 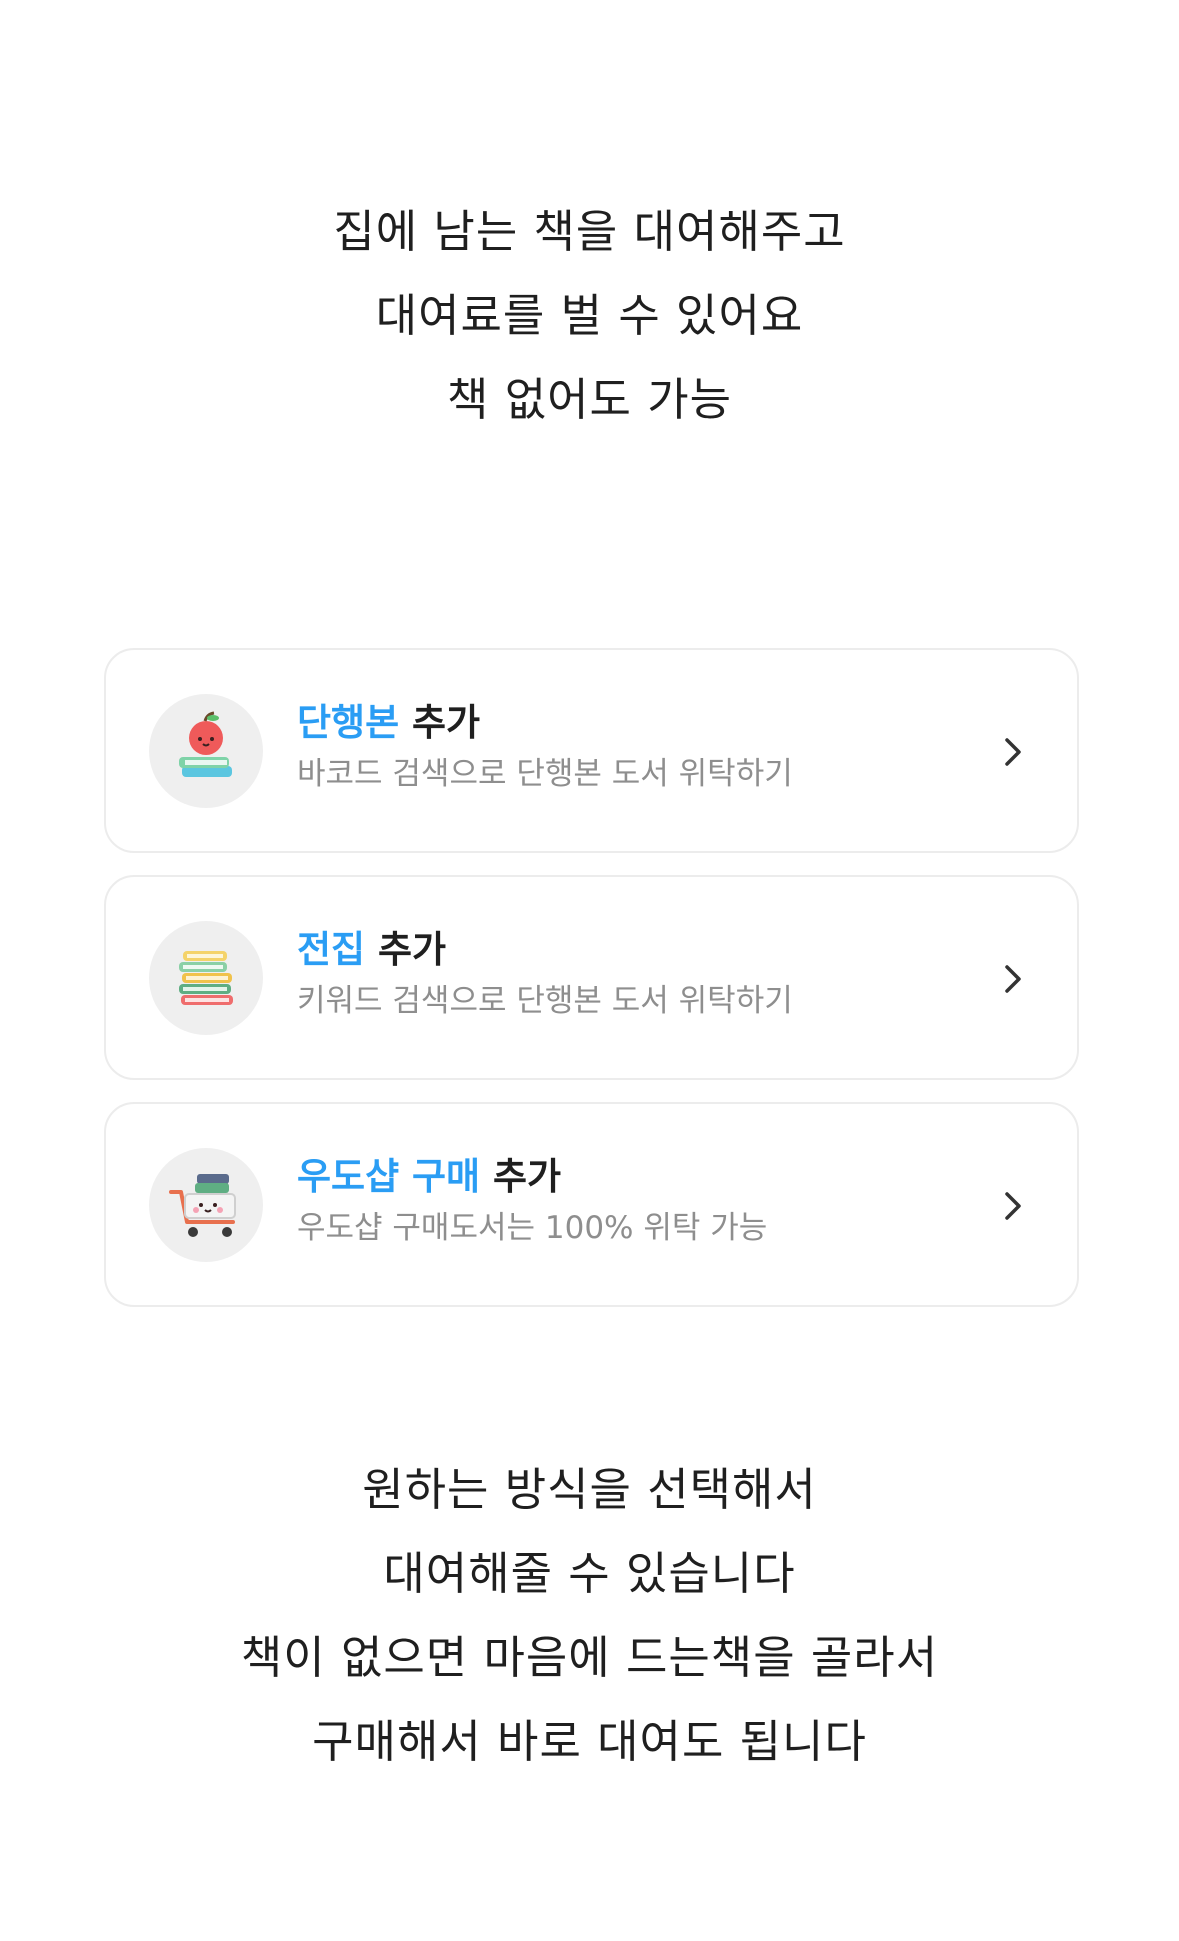 I want to click on option-collection-card: 전집 추가 키워드 검색으로 단행본 도서 위탁하기, so click(x=591, y=977).